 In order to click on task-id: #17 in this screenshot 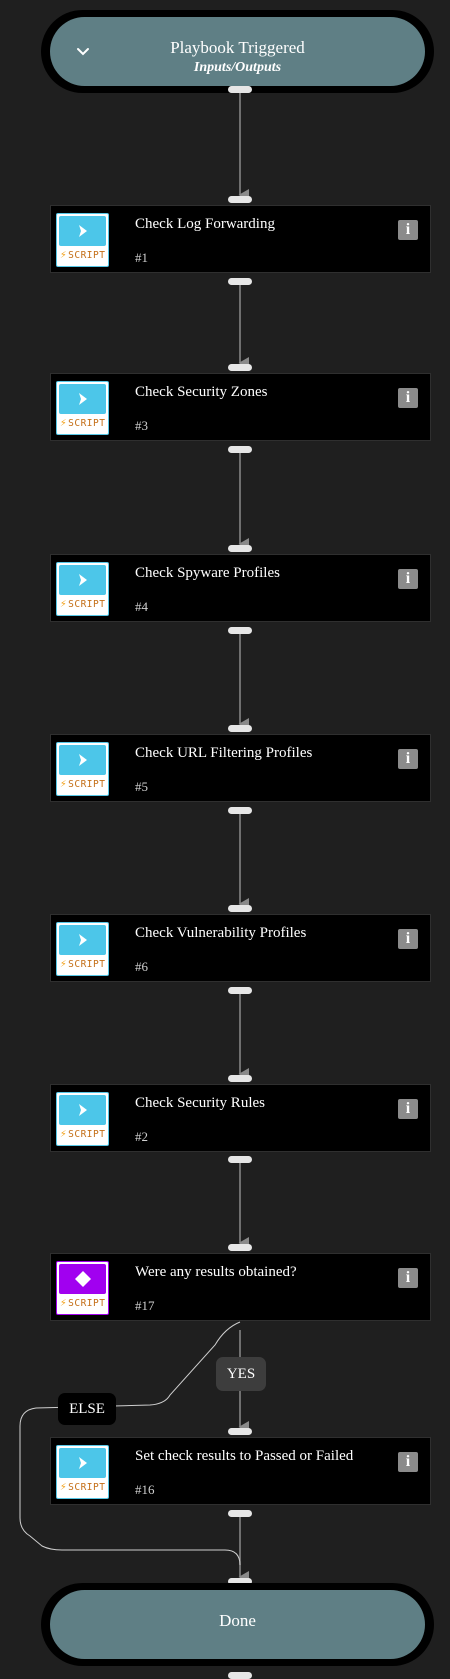, I will do `click(145, 1305)`.